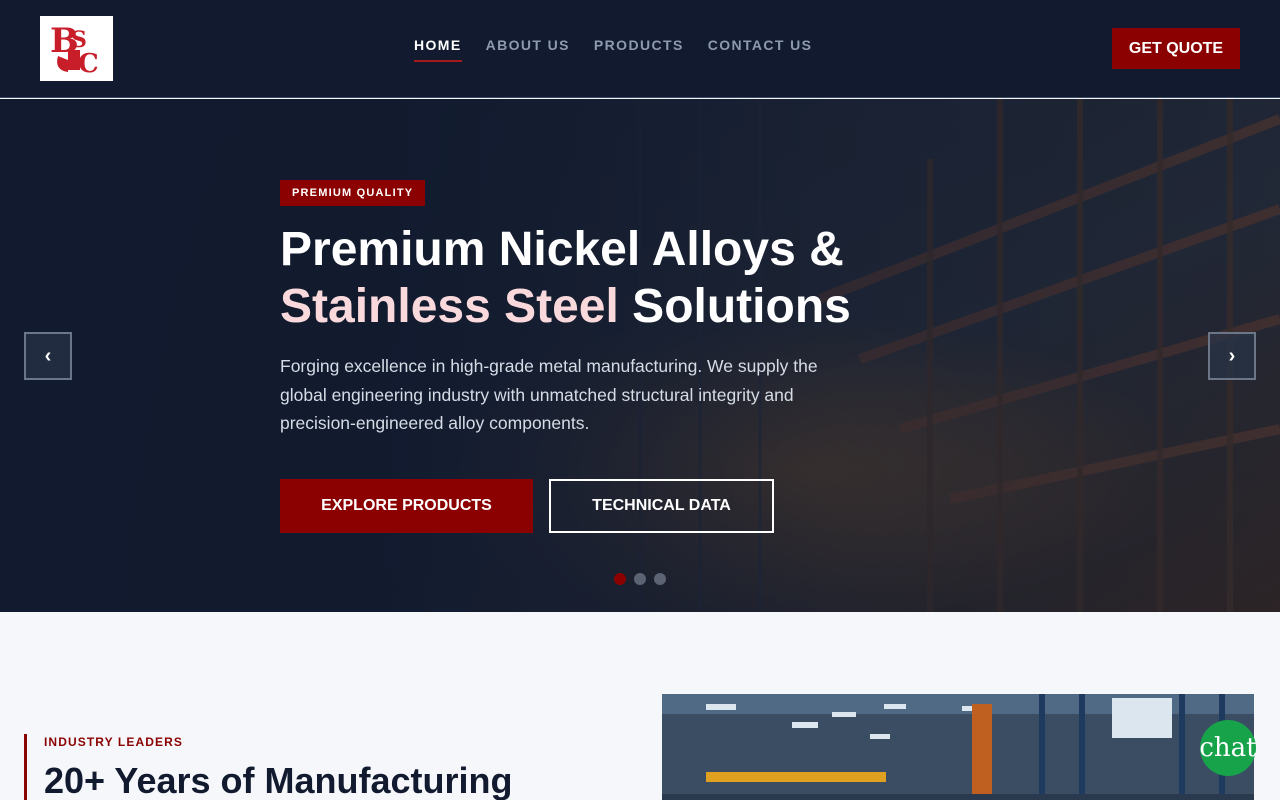  I want to click on hero-title-highlight: Stainless Steel, so click(449, 306).